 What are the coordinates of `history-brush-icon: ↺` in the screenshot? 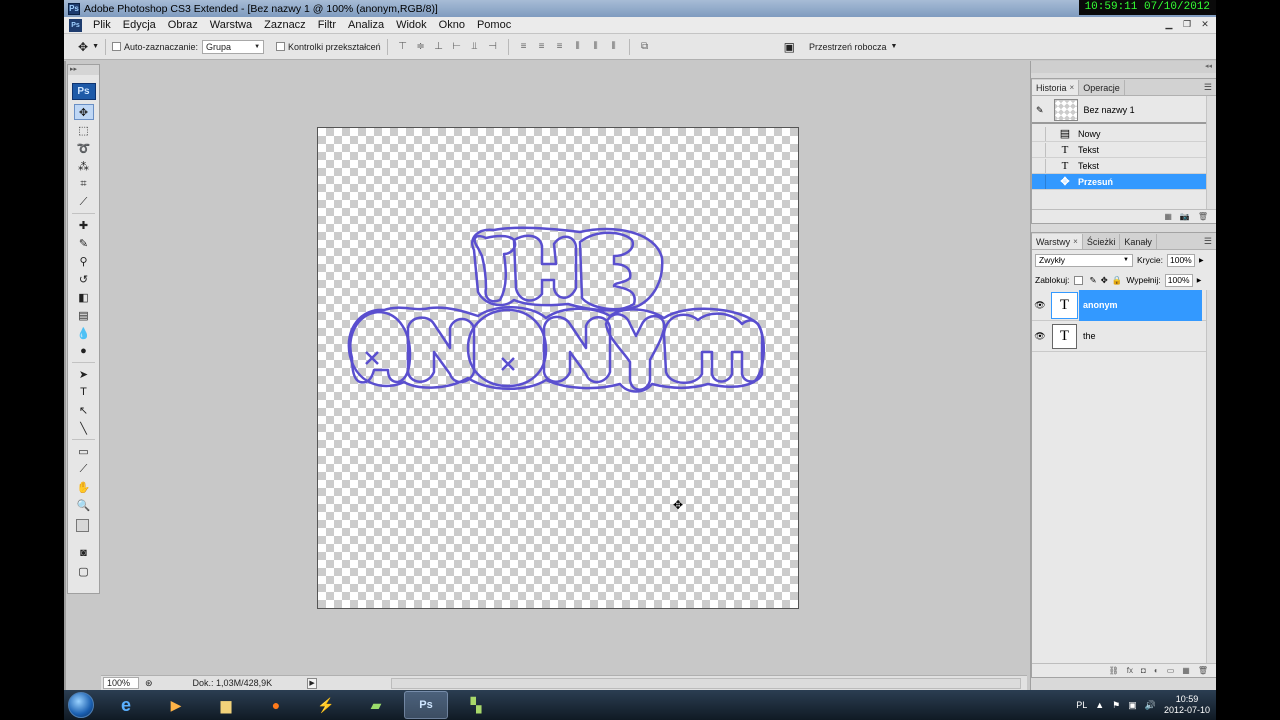 It's located at (84, 279).